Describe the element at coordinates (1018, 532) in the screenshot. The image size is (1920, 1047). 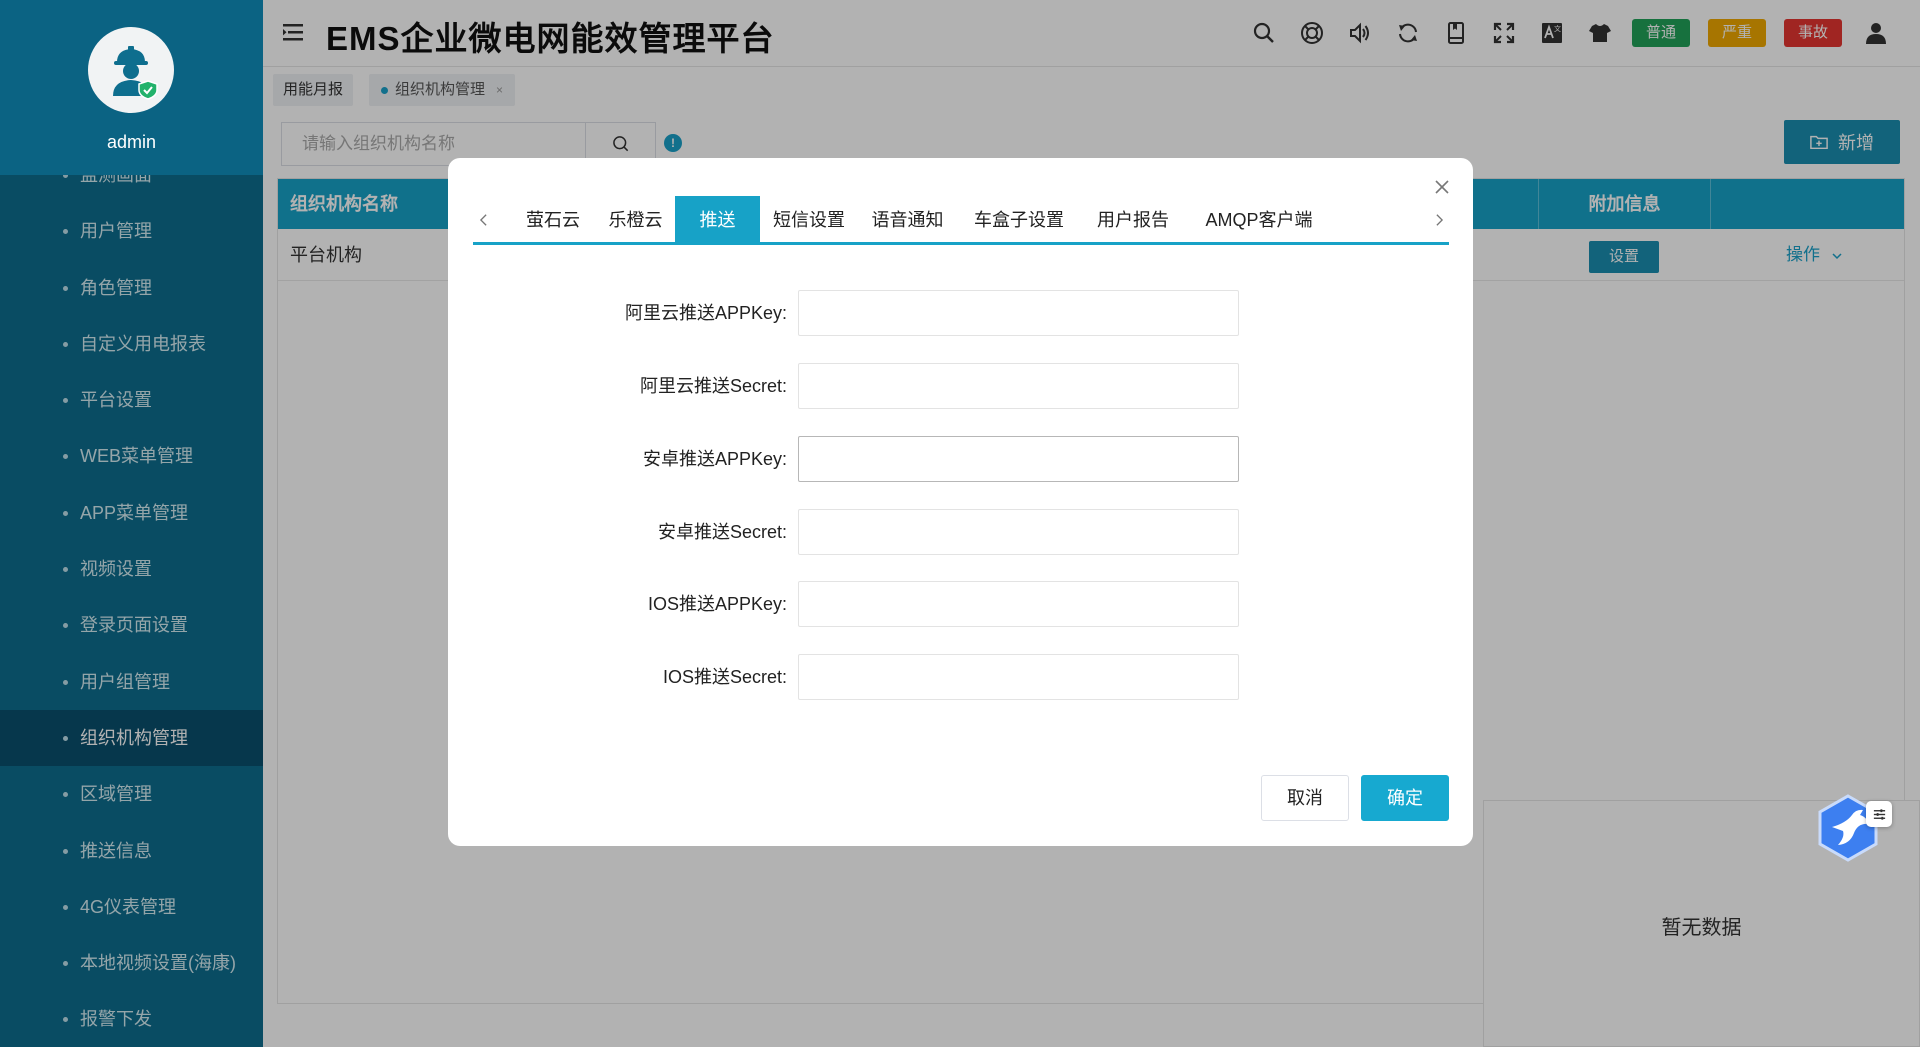
I see `android-secret-input` at that location.